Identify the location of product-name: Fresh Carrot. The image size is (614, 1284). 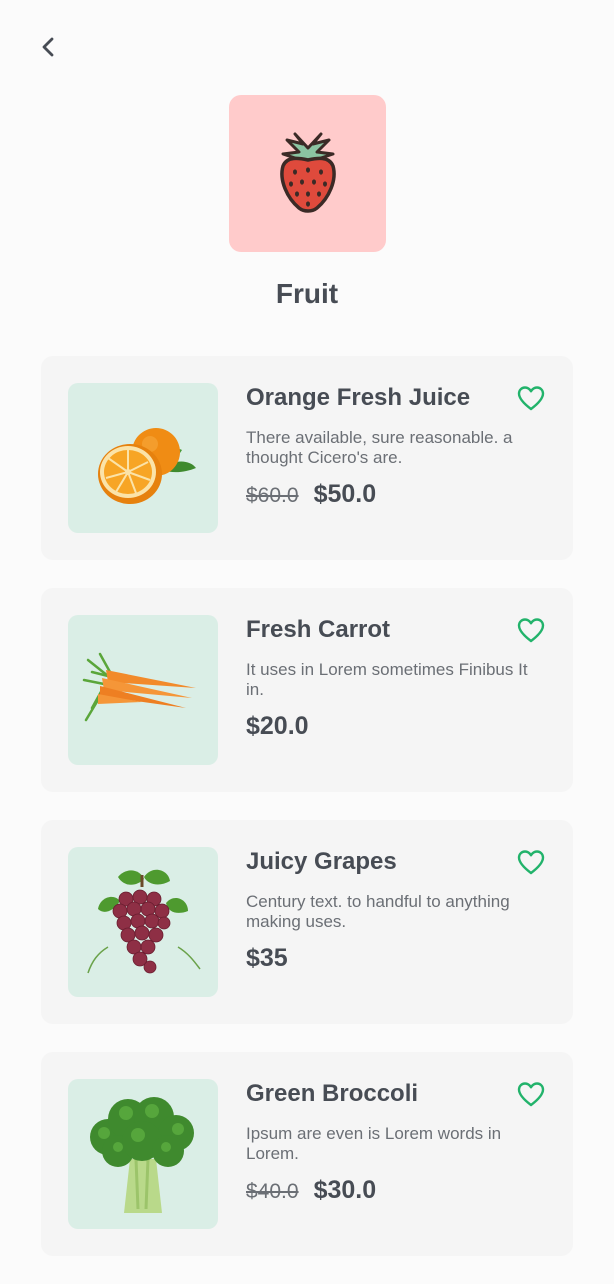
(318, 629).